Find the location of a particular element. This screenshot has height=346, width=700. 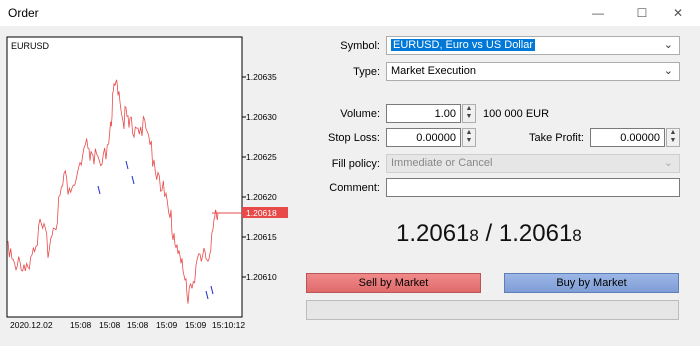

fill-policy-label: Fill policy: is located at coordinates (355, 164).